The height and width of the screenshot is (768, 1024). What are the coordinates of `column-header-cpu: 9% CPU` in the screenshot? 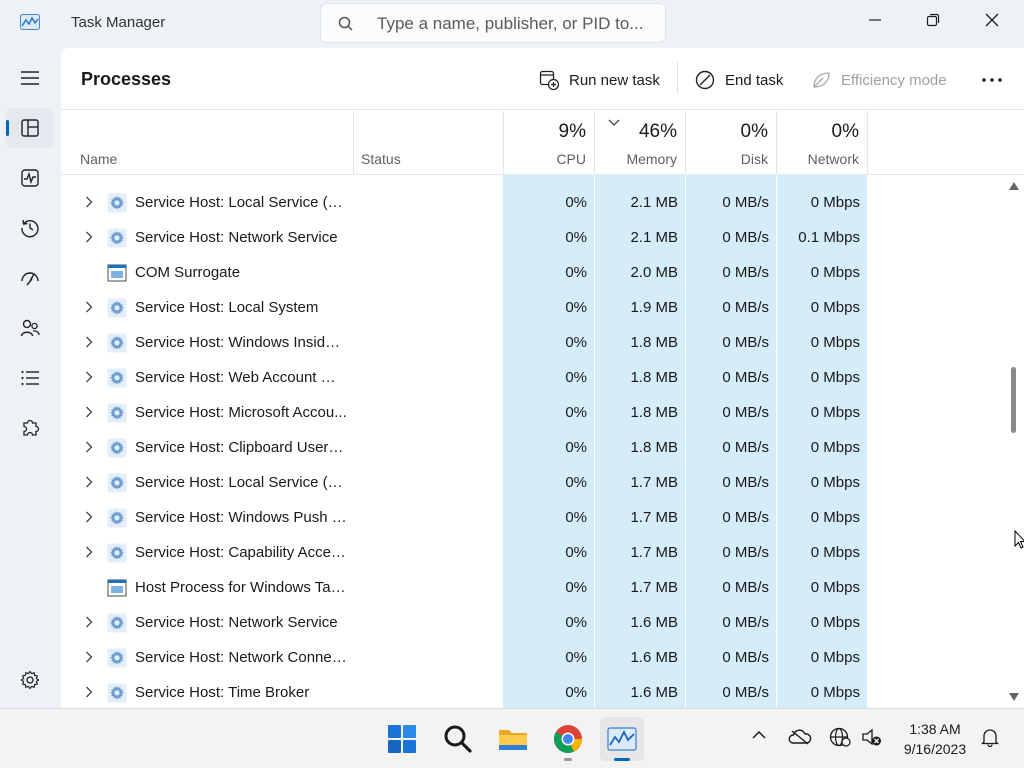 It's located at (548, 143).